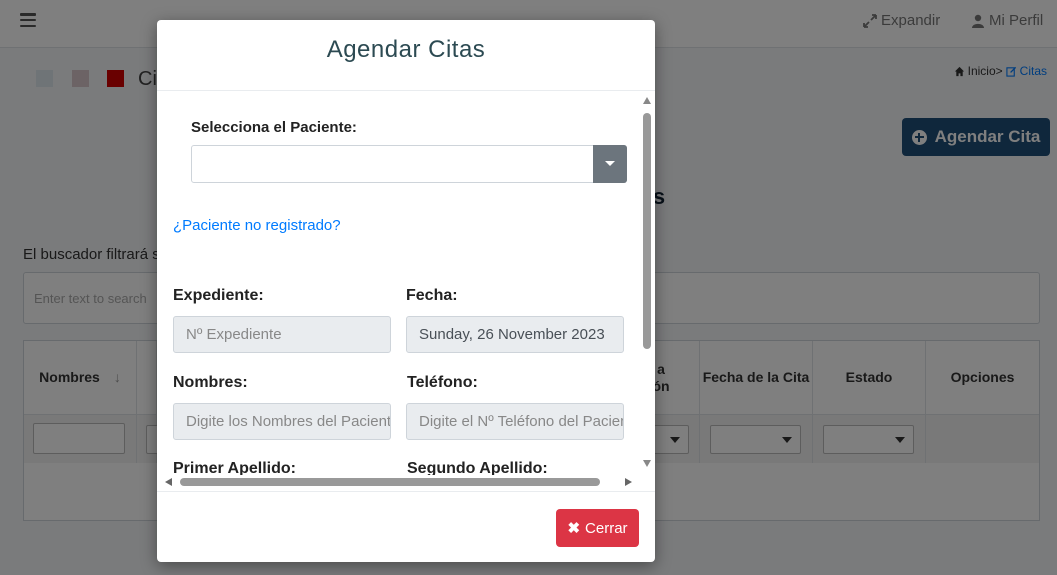 This screenshot has width=1057, height=575. What do you see at coordinates (218, 295) in the screenshot?
I see `expediente-label: Expediente:` at bounding box center [218, 295].